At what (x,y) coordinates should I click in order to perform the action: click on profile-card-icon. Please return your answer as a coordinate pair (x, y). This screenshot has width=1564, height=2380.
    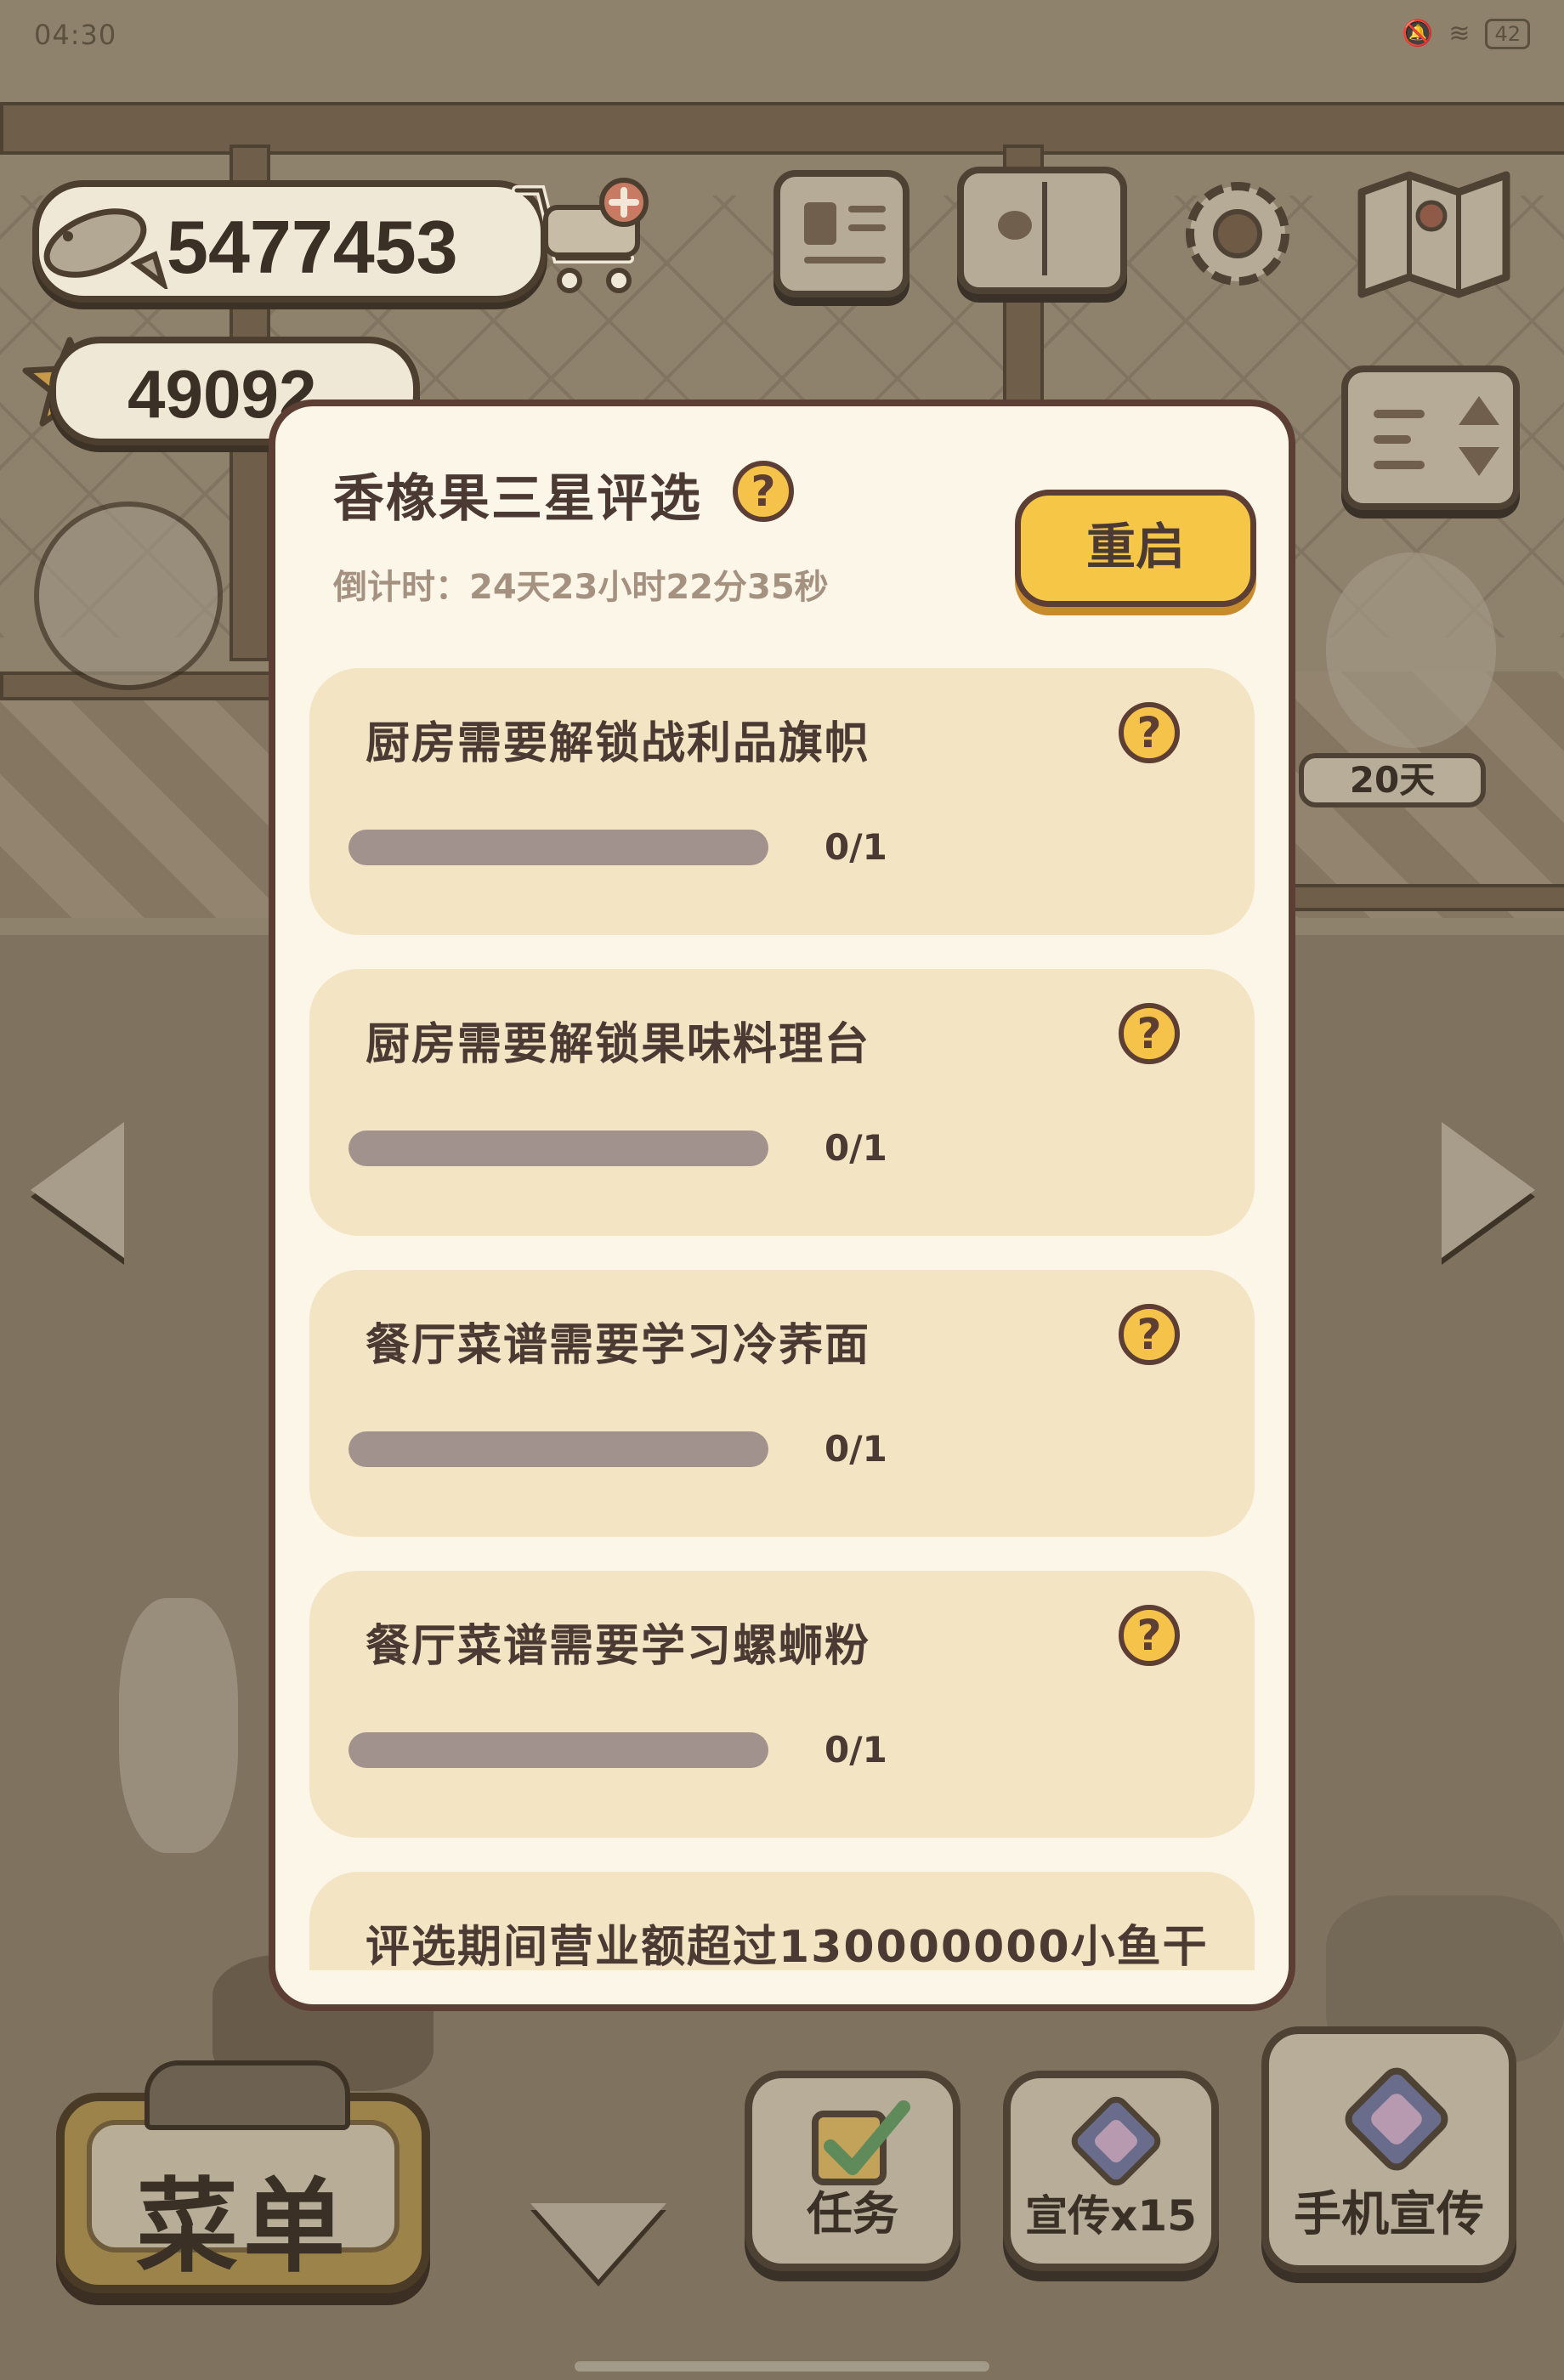
    Looking at the image, I should click on (842, 234).